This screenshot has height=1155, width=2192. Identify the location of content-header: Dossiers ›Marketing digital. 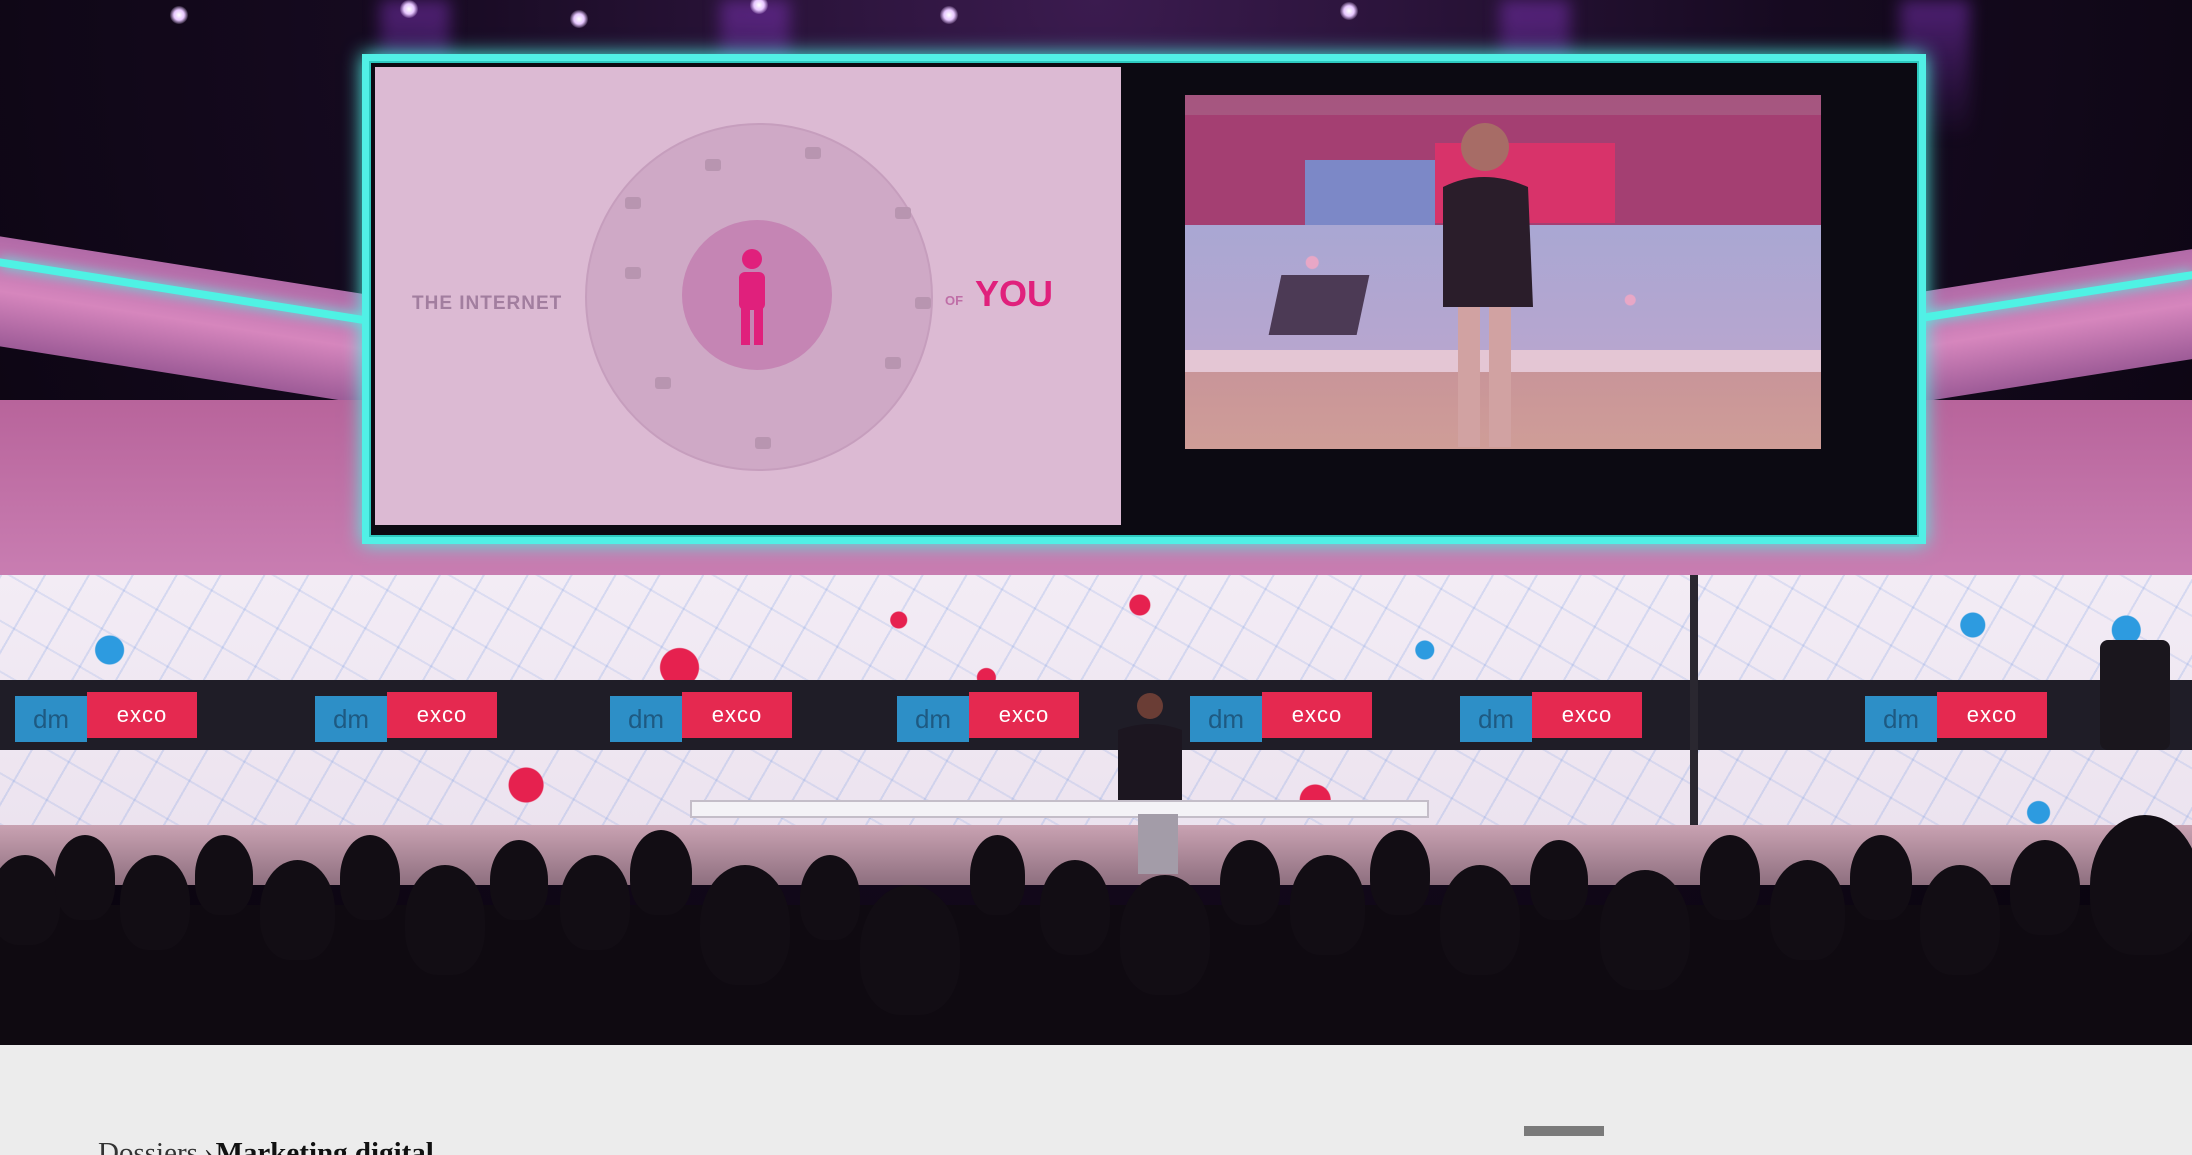
(1096, 1100).